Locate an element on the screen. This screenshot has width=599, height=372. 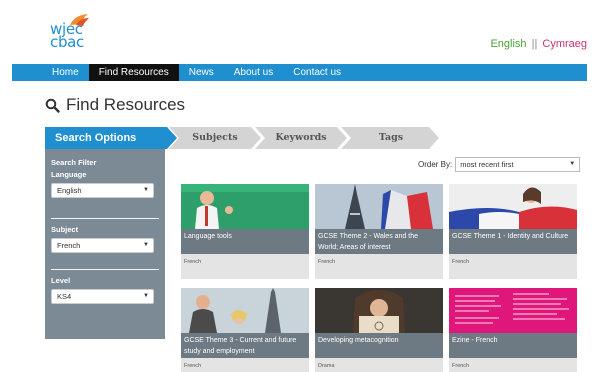
subject-select: French ▼ is located at coordinates (102, 245).